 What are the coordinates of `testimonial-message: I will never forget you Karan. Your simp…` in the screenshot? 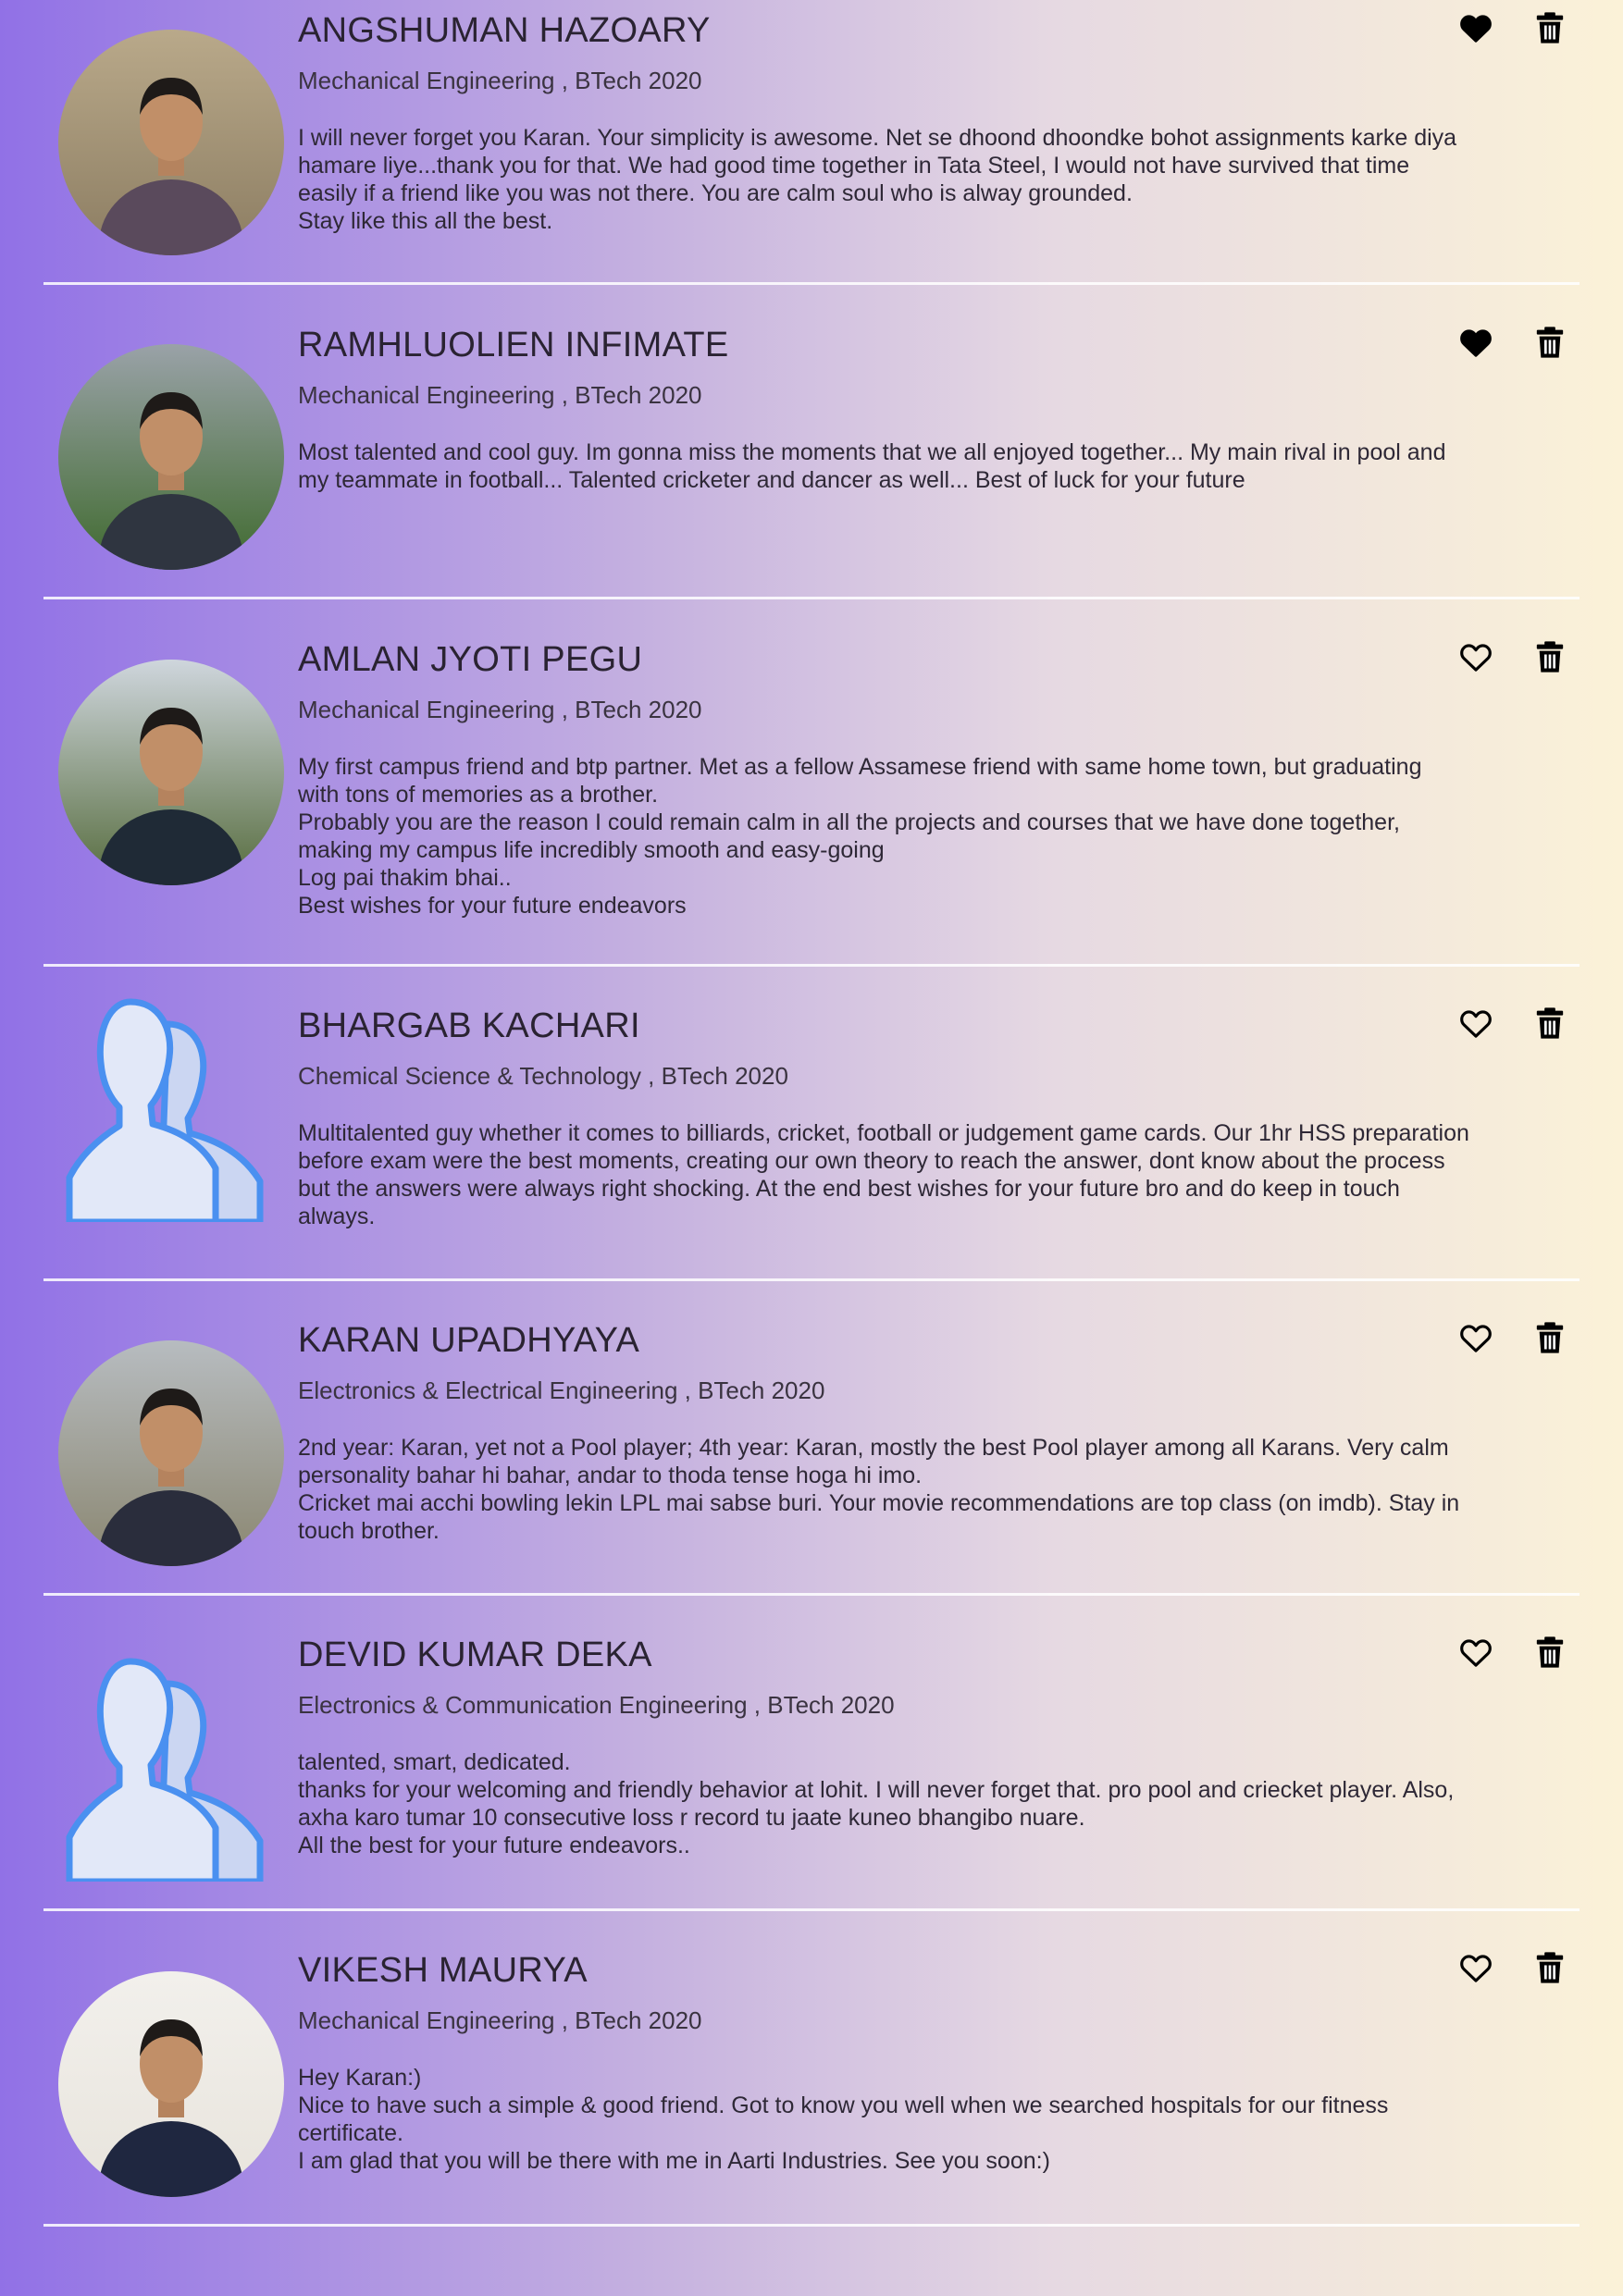 It's located at (927, 179).